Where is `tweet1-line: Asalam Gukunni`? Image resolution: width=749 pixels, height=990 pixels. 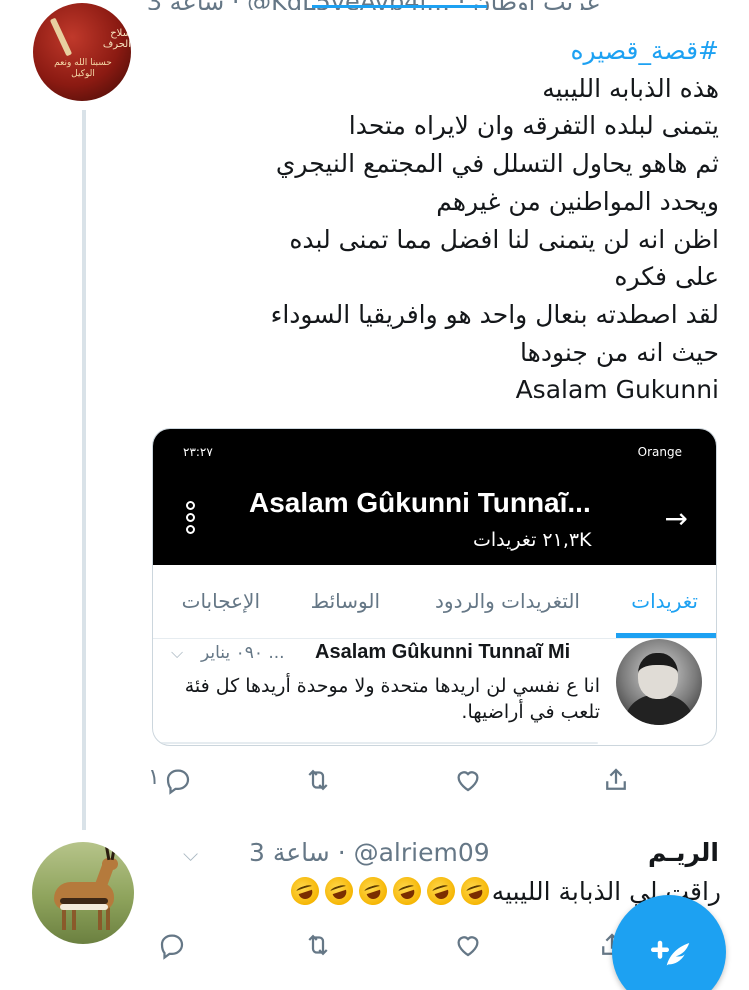 tweet1-line: Asalam Gukunni is located at coordinates (617, 390).